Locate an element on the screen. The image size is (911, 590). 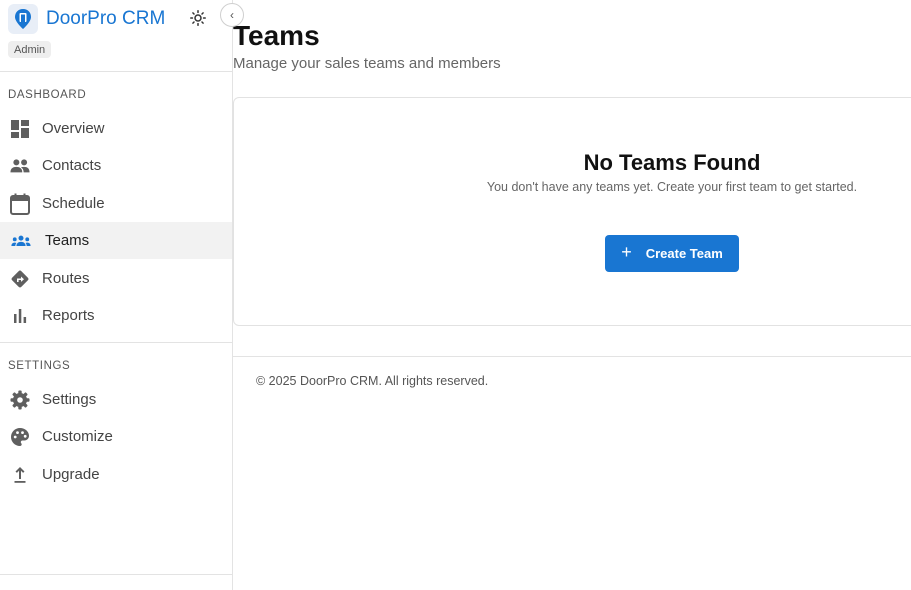
section-title-settings: SETTINGS is located at coordinates (39, 366).